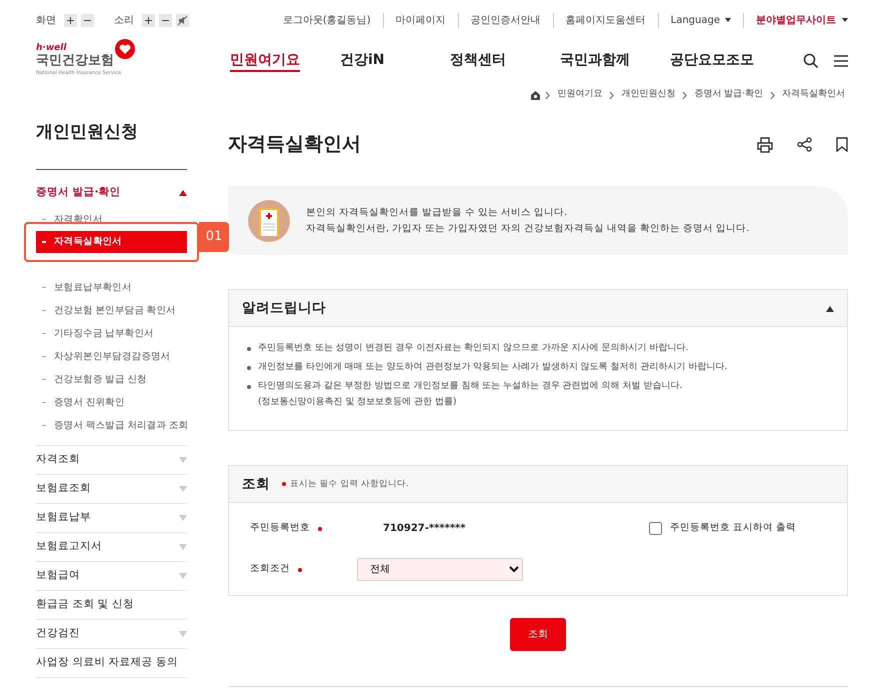 The height and width of the screenshot is (700, 886). What do you see at coordinates (284, 308) in the screenshot?
I see `notice-title: 알려드립니다` at bounding box center [284, 308].